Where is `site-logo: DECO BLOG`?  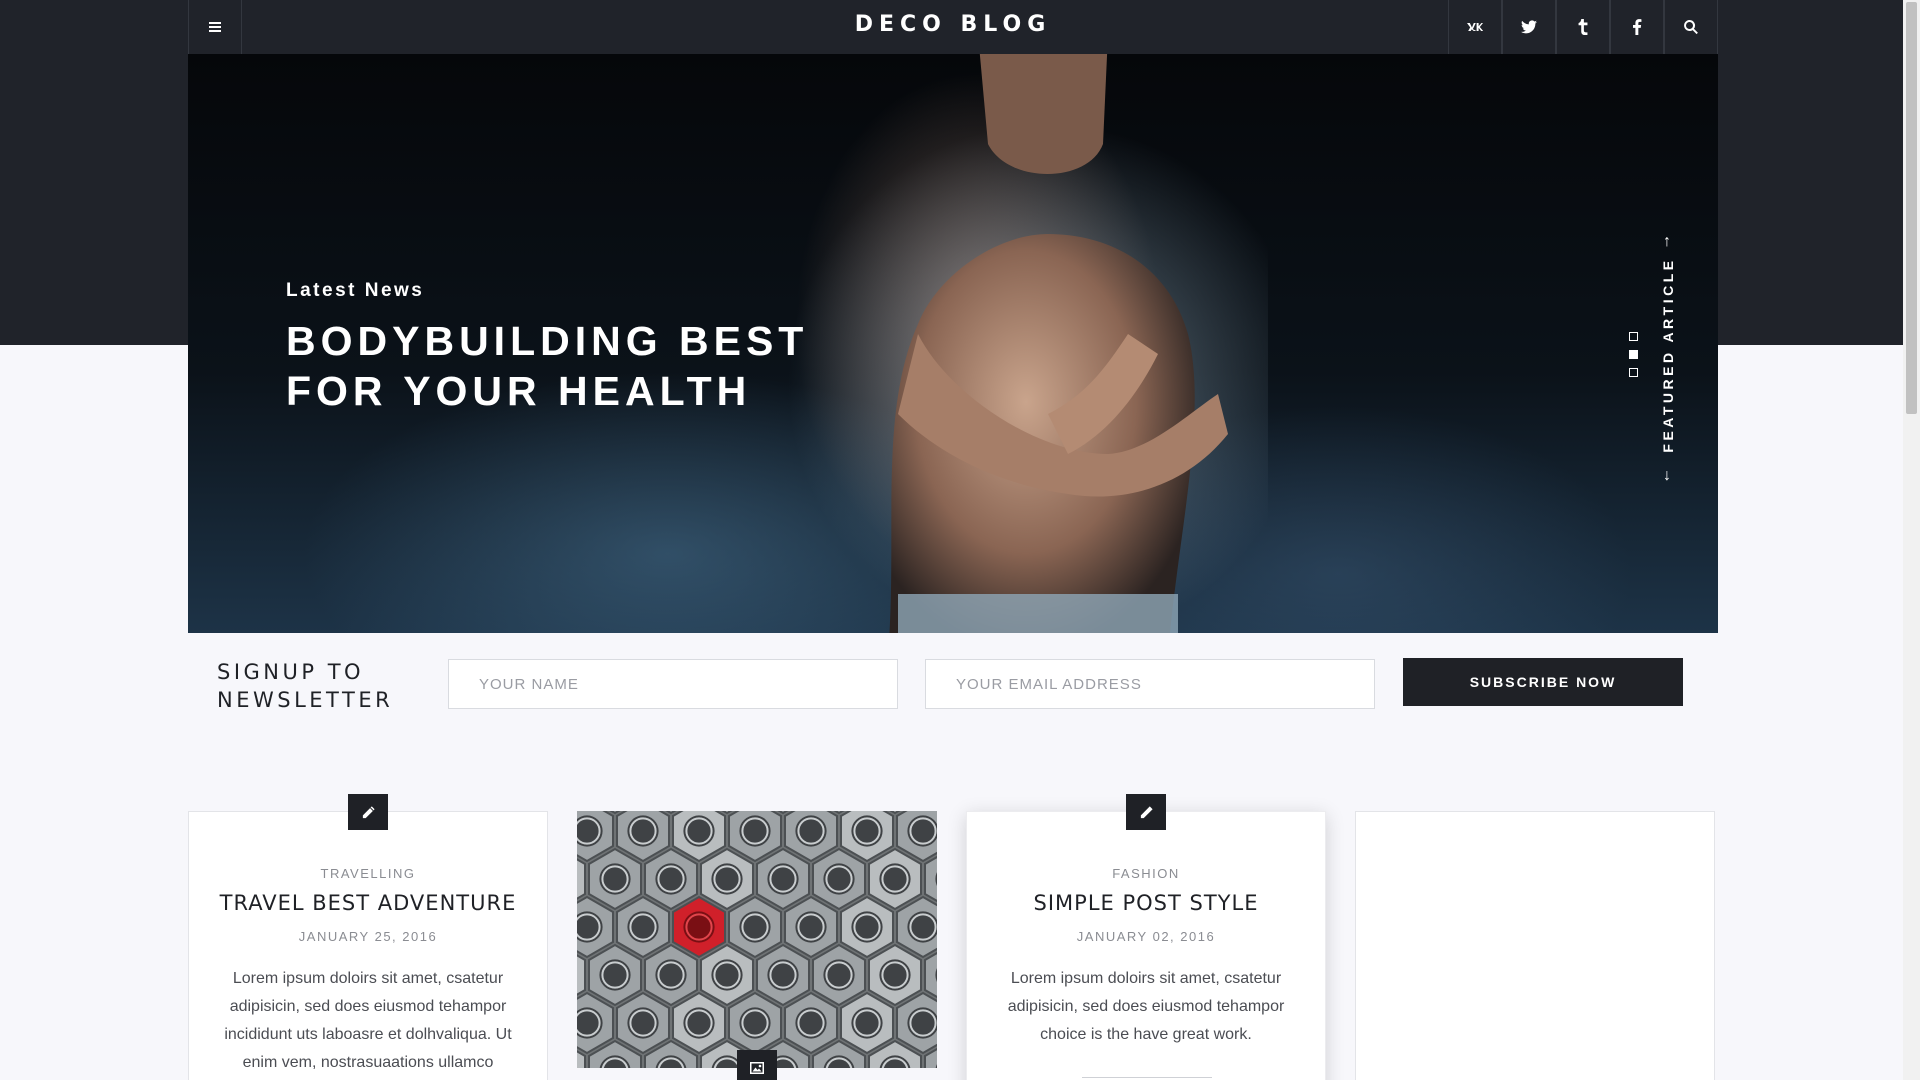 site-logo: DECO BLOG is located at coordinates (953, 24).